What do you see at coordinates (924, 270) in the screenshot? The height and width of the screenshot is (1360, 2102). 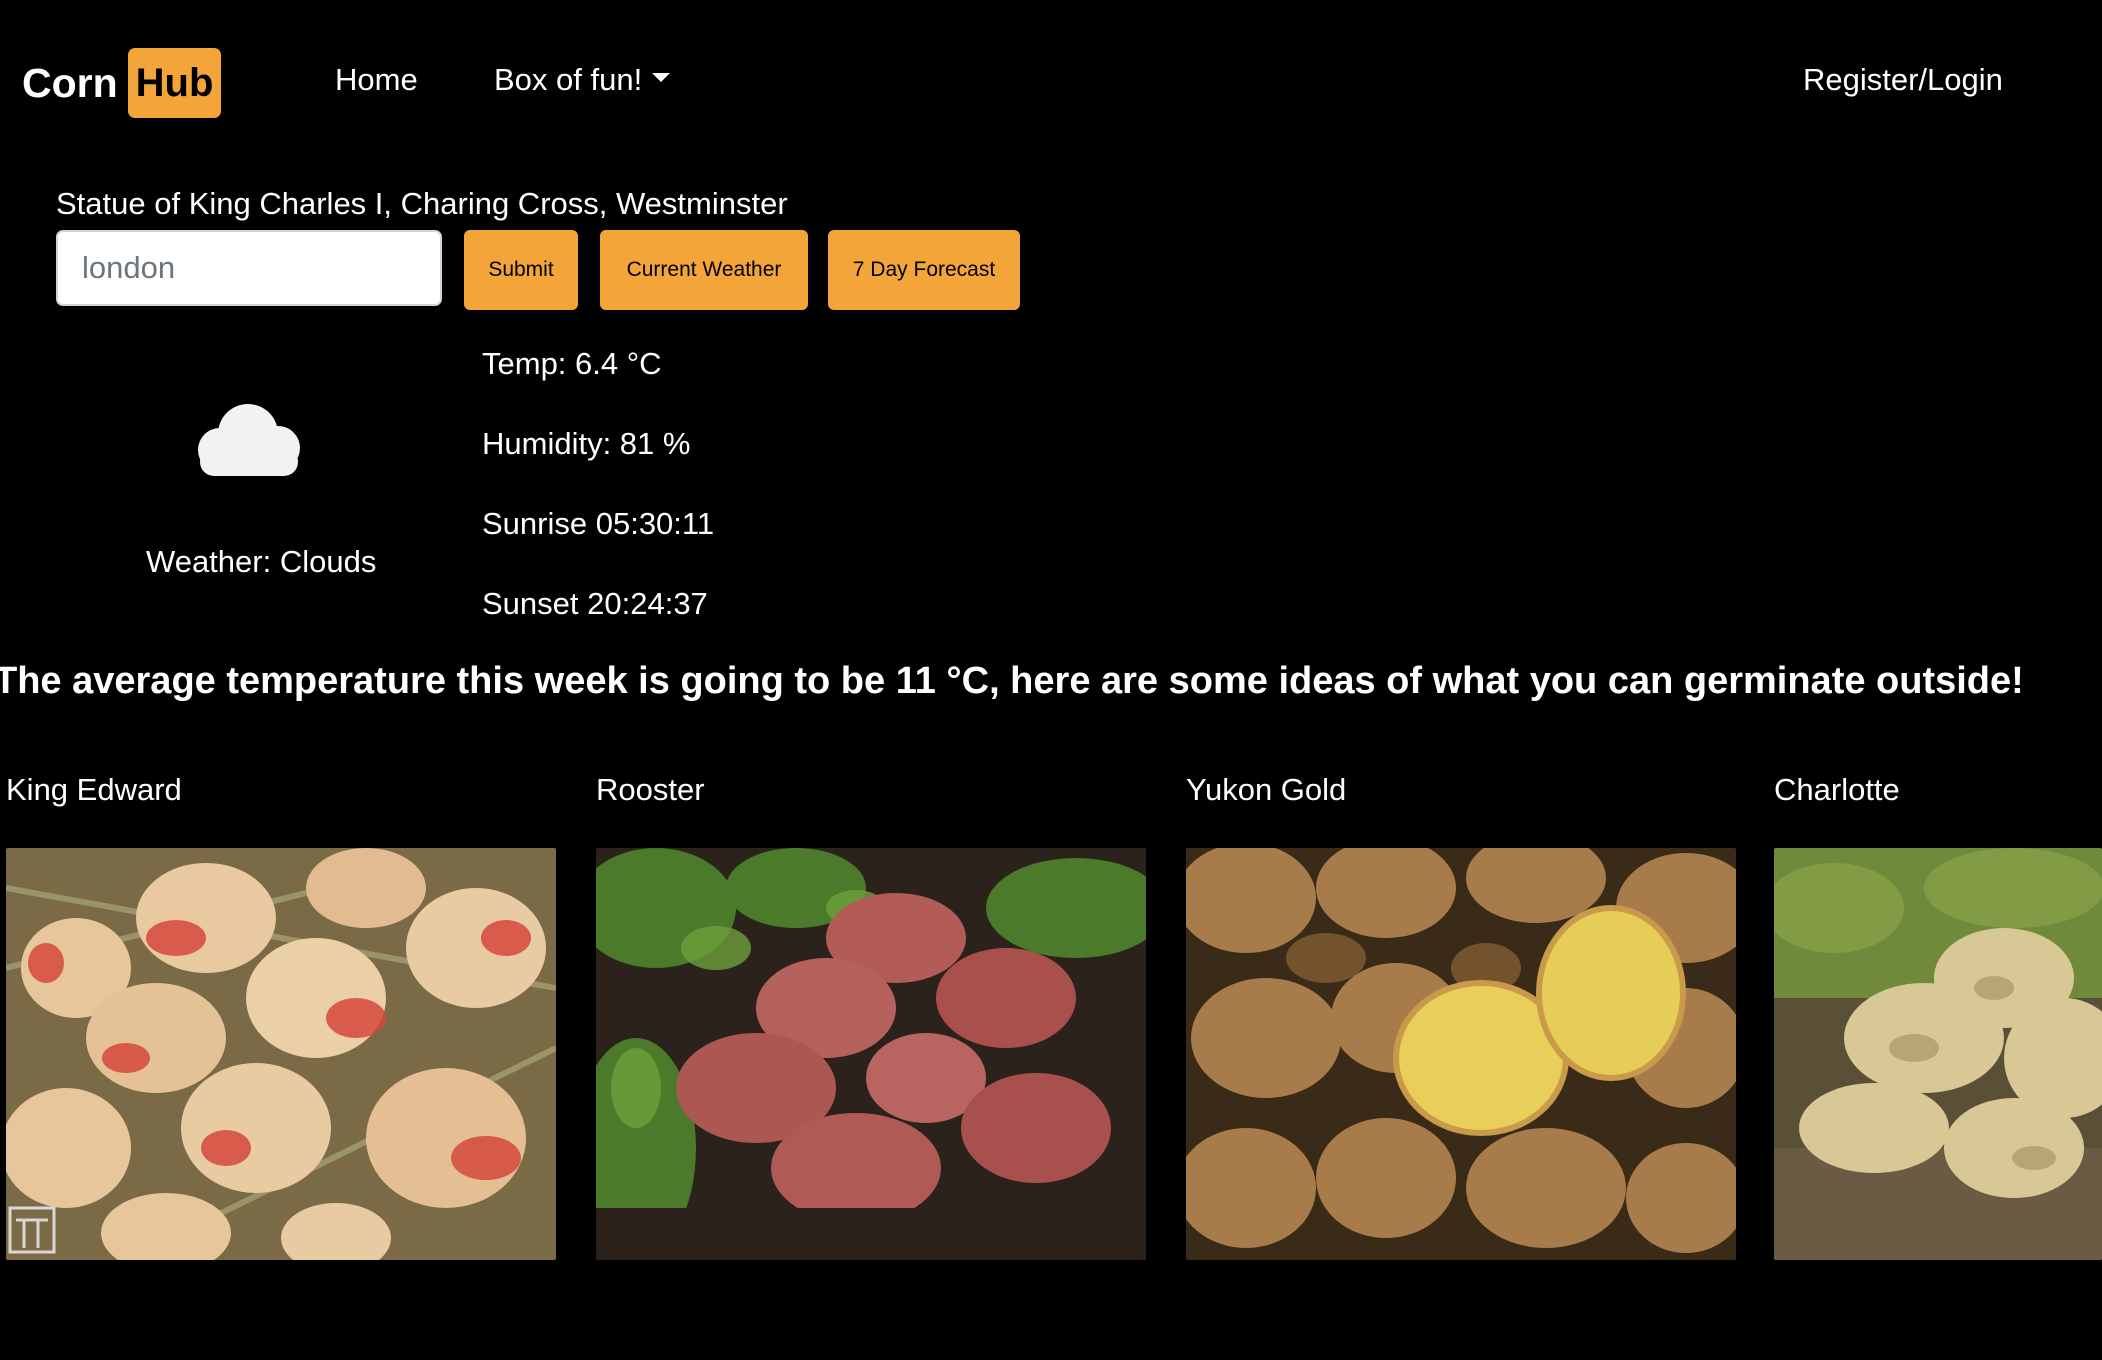 I see `seven-day-forecast-button: 7 Day Forecast` at bounding box center [924, 270].